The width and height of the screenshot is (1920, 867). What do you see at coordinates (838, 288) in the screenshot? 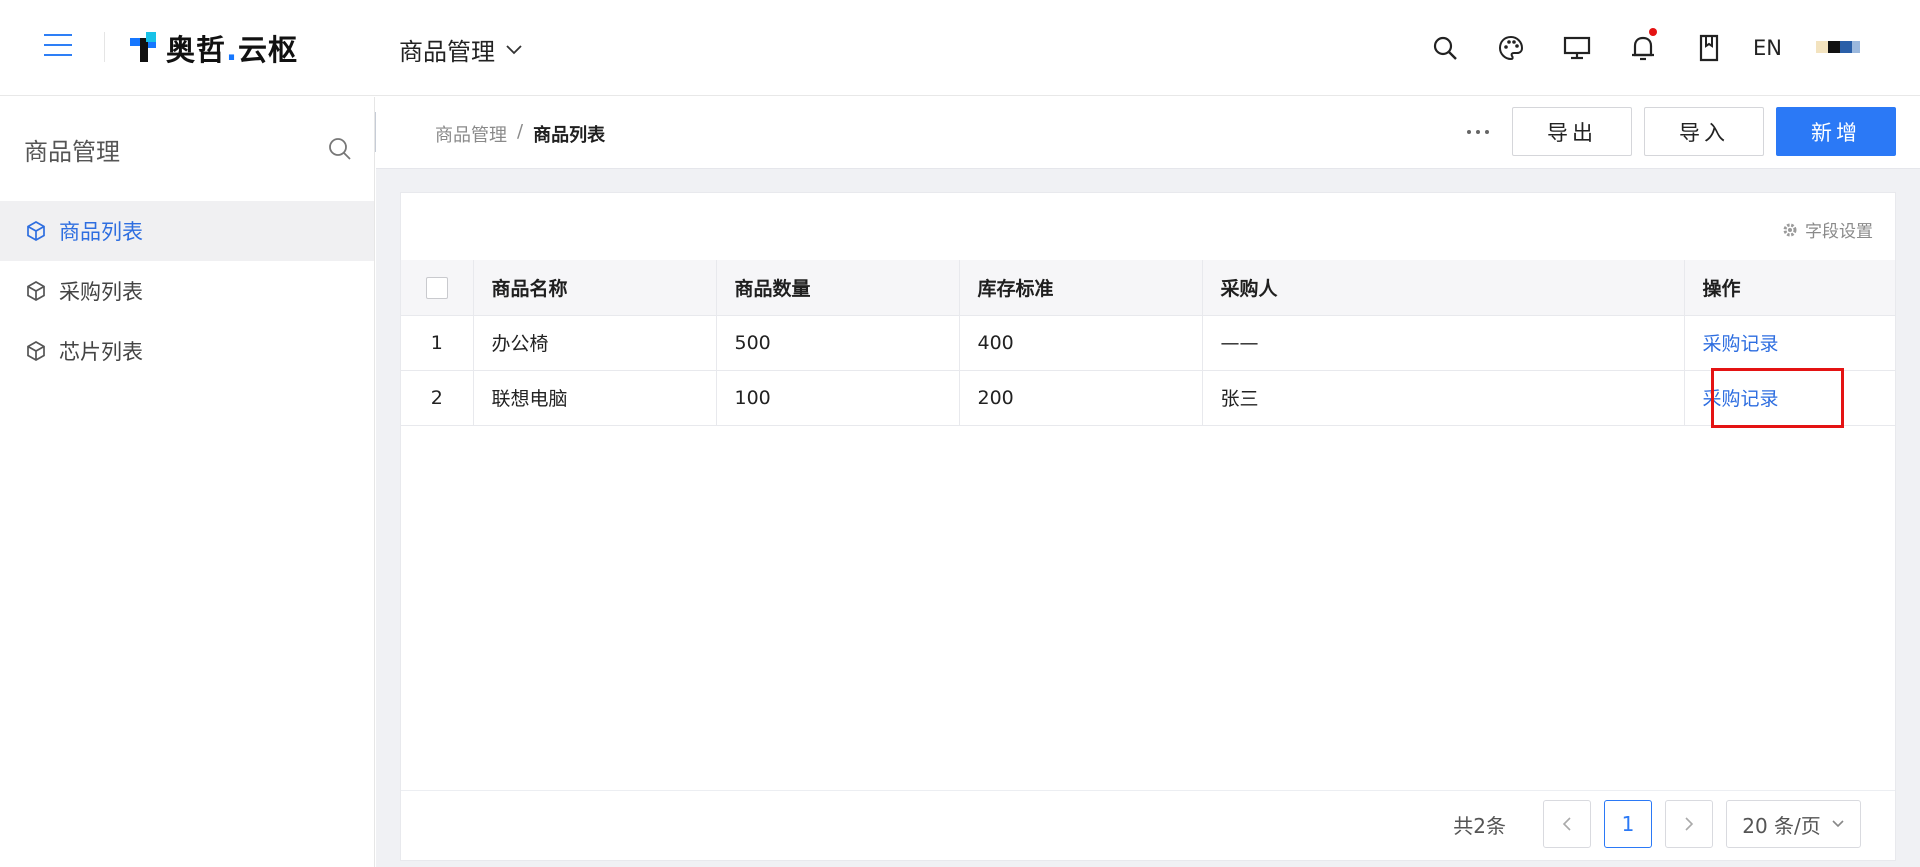
I see `column-header: 商品数量` at bounding box center [838, 288].